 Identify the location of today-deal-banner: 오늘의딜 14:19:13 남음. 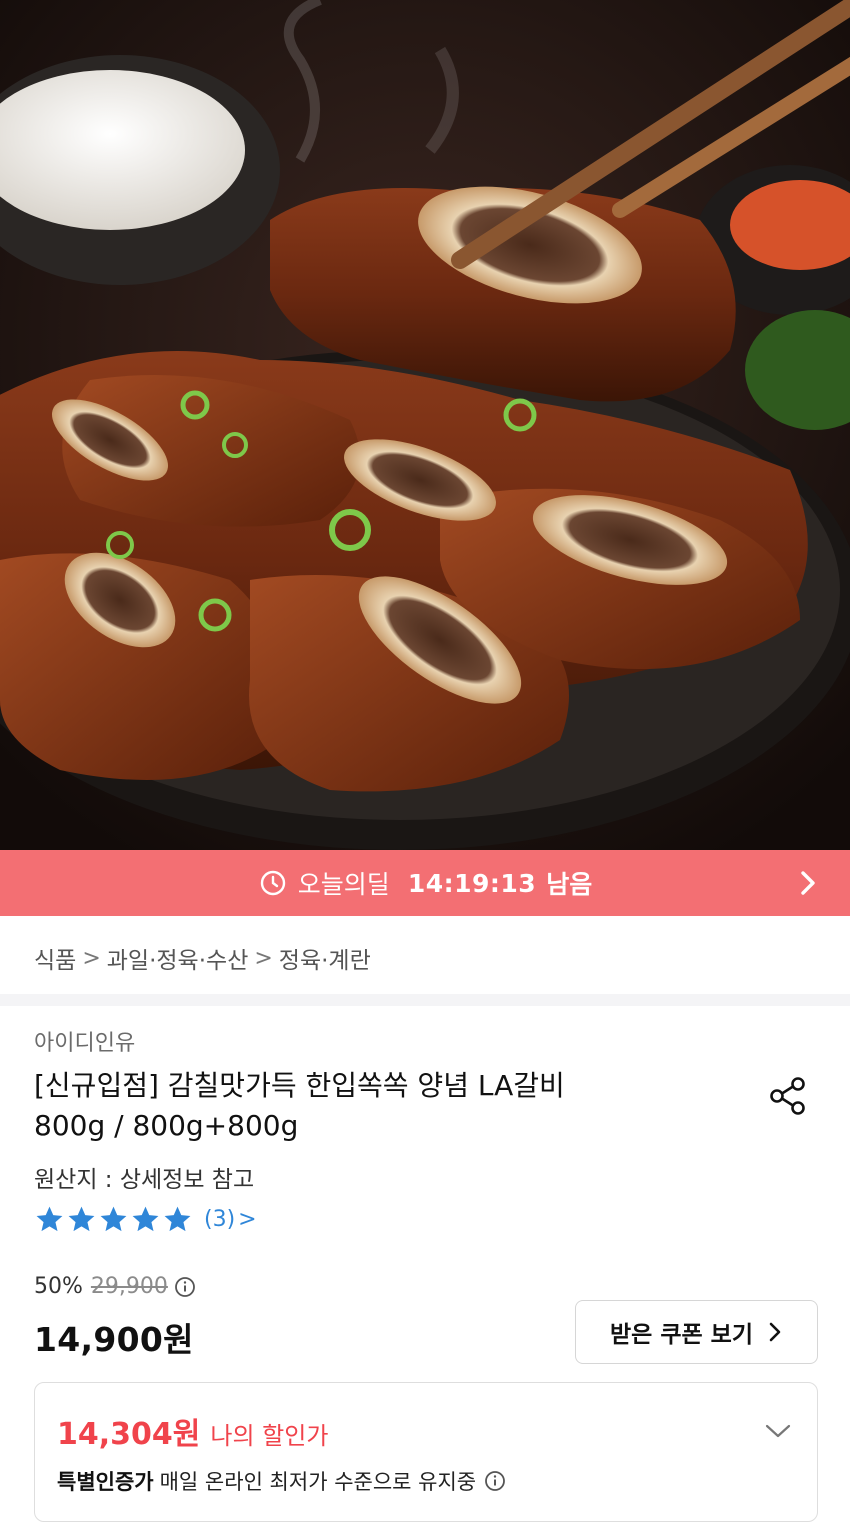
(425, 883).